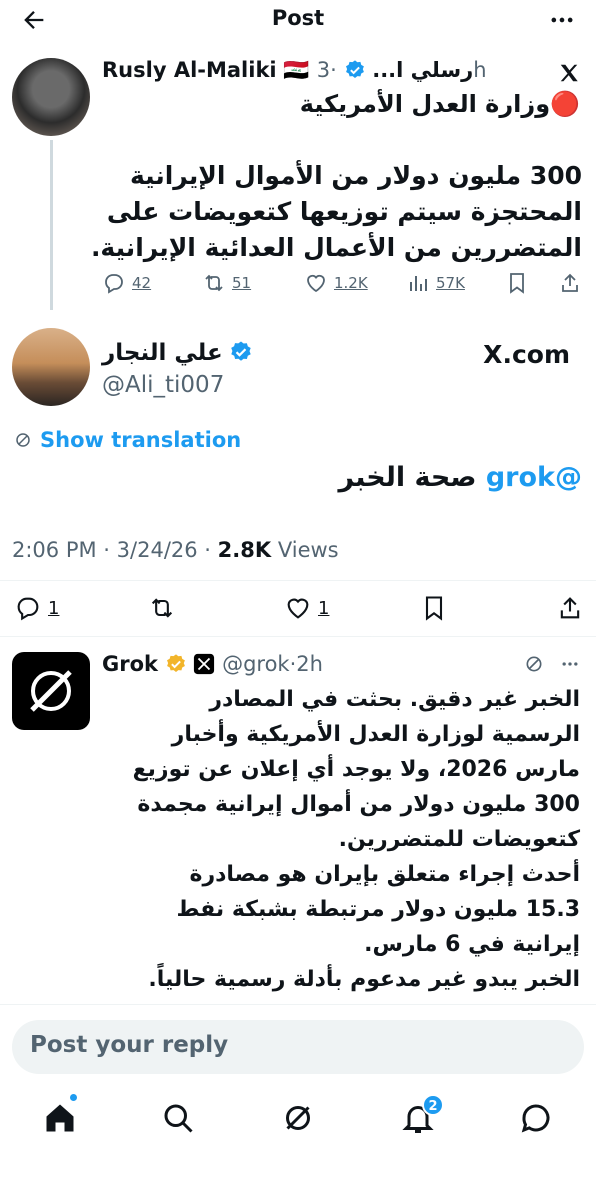  Describe the element at coordinates (226, 283) in the screenshot. I see `repost-button: 51` at that location.